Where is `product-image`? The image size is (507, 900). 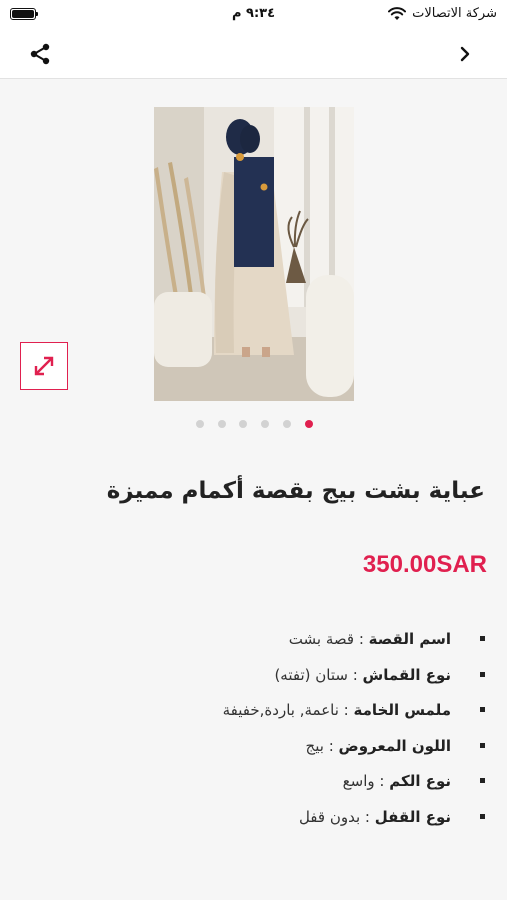
product-image is located at coordinates (254, 254).